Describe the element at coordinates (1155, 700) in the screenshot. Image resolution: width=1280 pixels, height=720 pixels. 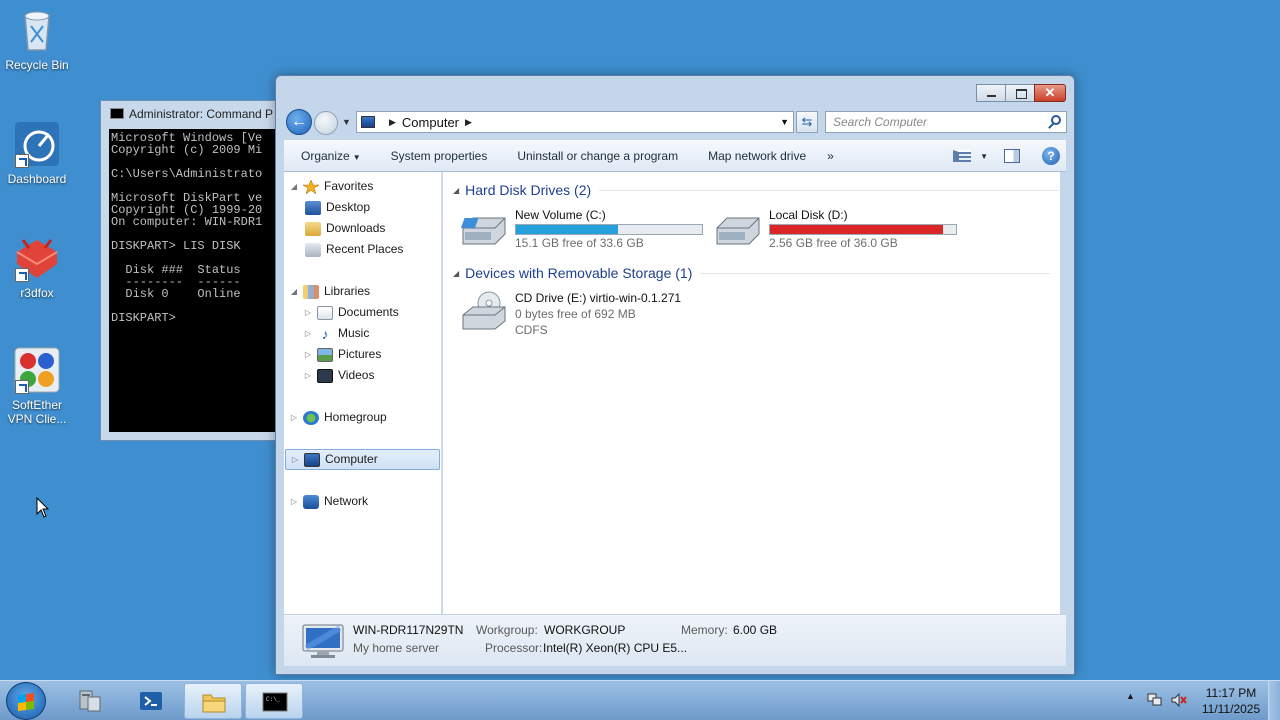
I see `network-tray-icon` at that location.